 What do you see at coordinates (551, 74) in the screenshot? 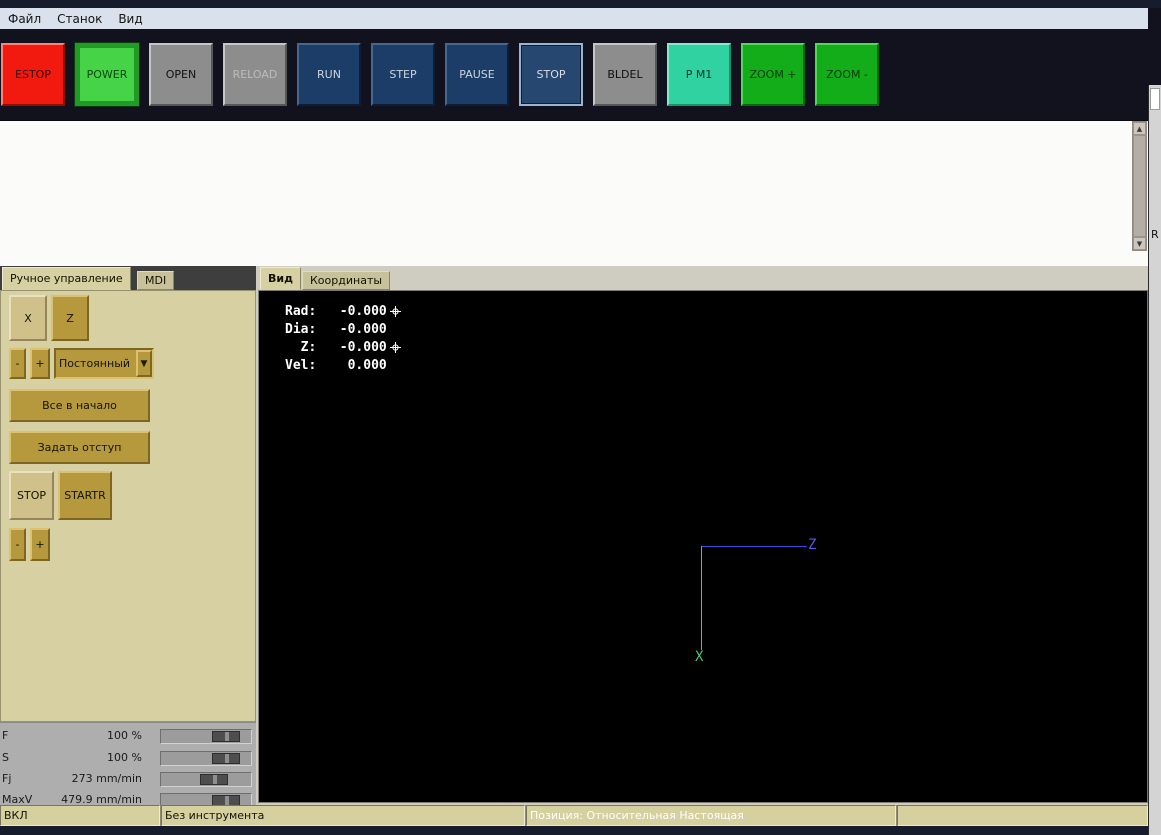
I see `toolbar-button-stop: STOP` at bounding box center [551, 74].